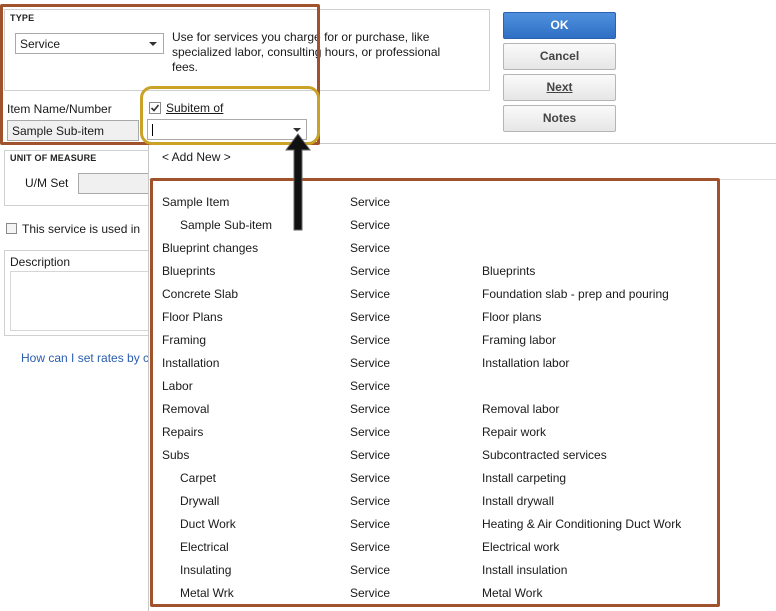 The width and height of the screenshot is (776, 611). I want to click on assemblies-checkbox, so click(11, 228).